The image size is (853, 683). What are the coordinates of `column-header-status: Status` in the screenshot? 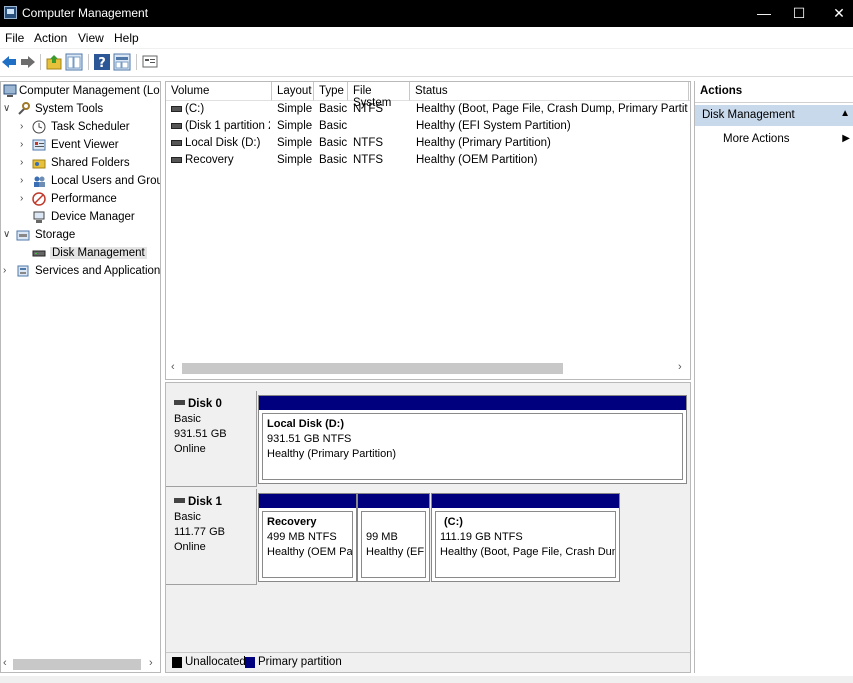 It's located at (549, 91).